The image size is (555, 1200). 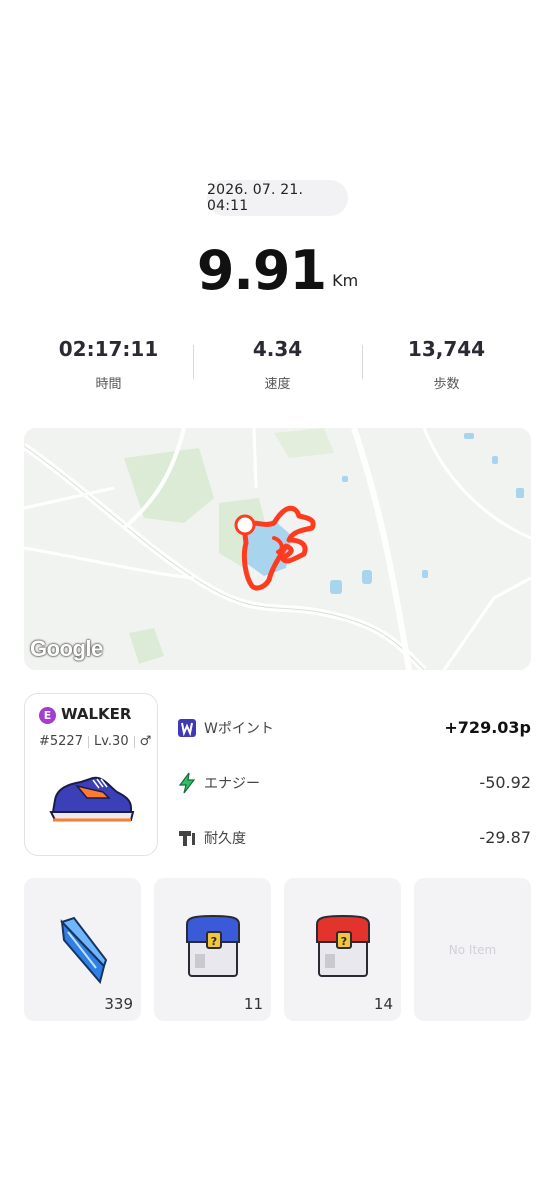 What do you see at coordinates (47, 715) in the screenshot?
I see `rarity-badge: E` at bounding box center [47, 715].